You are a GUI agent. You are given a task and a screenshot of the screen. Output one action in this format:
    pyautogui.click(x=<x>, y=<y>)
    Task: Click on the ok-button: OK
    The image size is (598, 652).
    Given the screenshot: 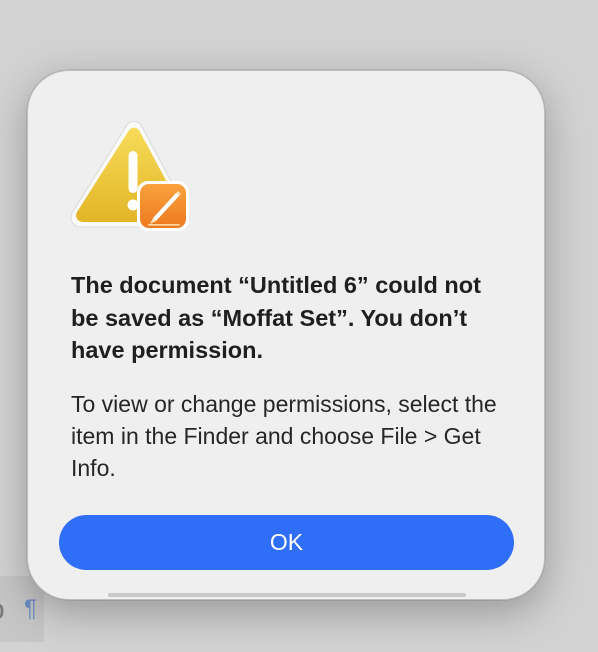 What is the action you would take?
    pyautogui.click(x=286, y=542)
    